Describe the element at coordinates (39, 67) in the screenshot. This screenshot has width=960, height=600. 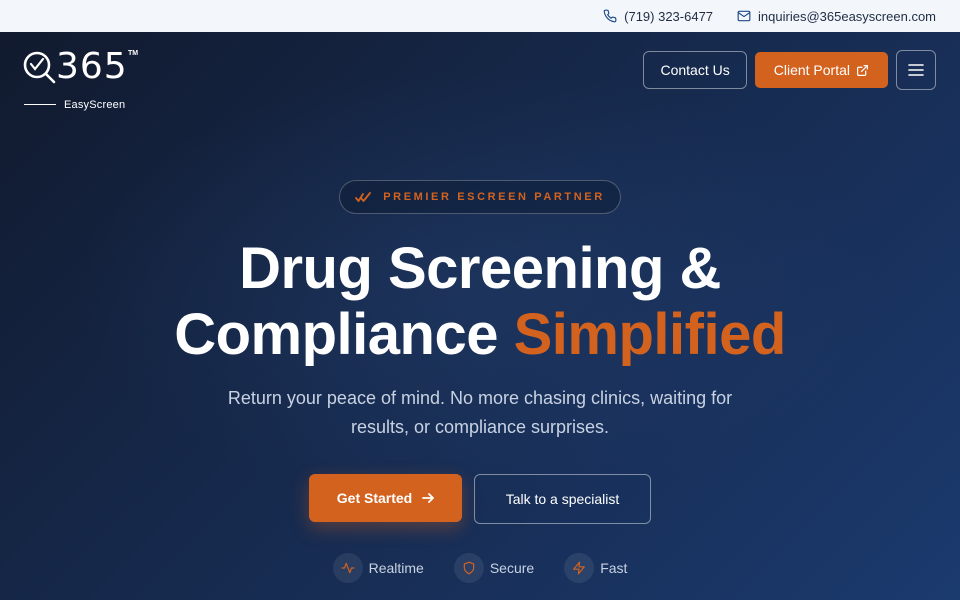
I see `magnifier-check-icon` at that location.